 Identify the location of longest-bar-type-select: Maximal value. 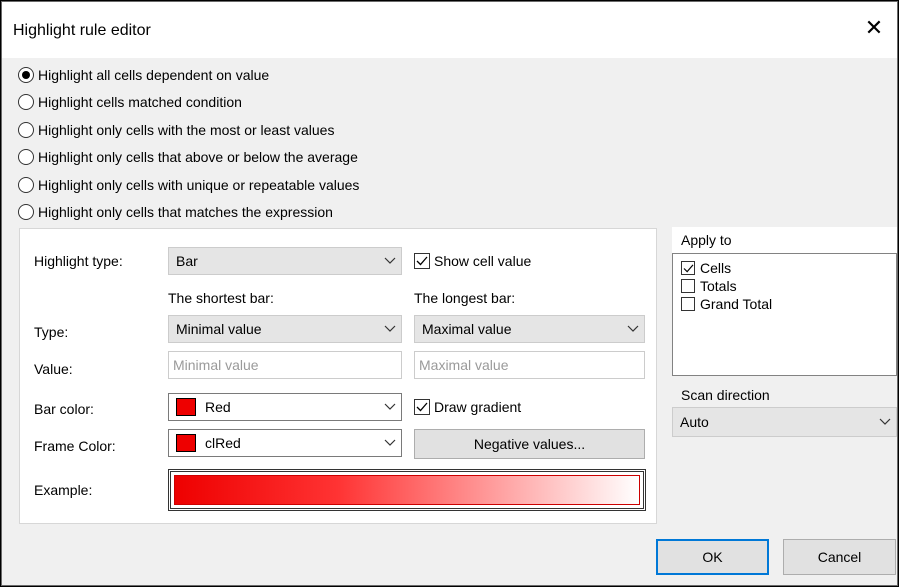
(529, 329).